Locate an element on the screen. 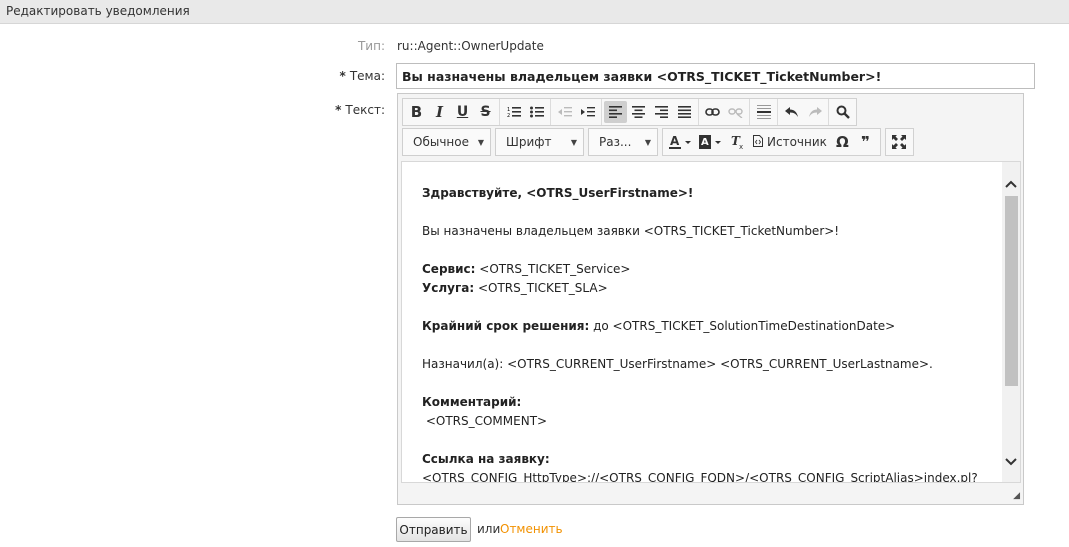 The height and width of the screenshot is (547, 1069). text-color-icon: A is located at coordinates (681, 142).